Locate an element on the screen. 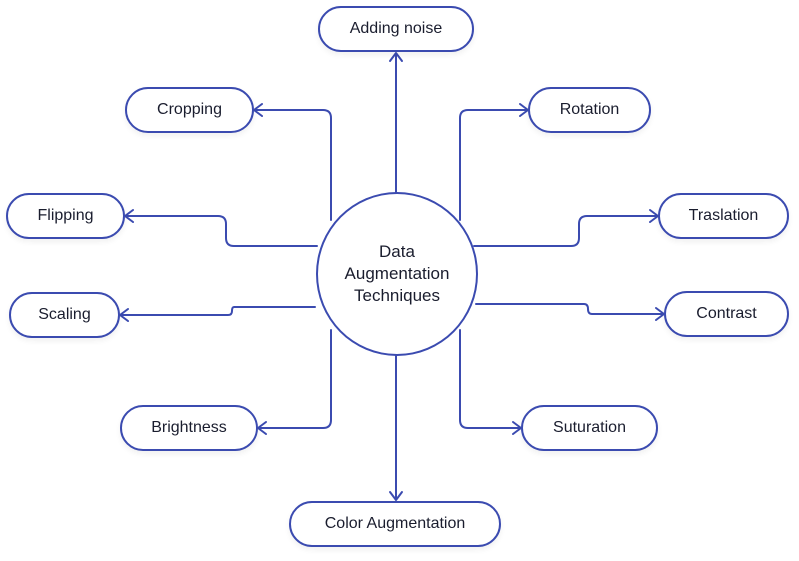  node-flipping: Flipping is located at coordinates (65, 216).